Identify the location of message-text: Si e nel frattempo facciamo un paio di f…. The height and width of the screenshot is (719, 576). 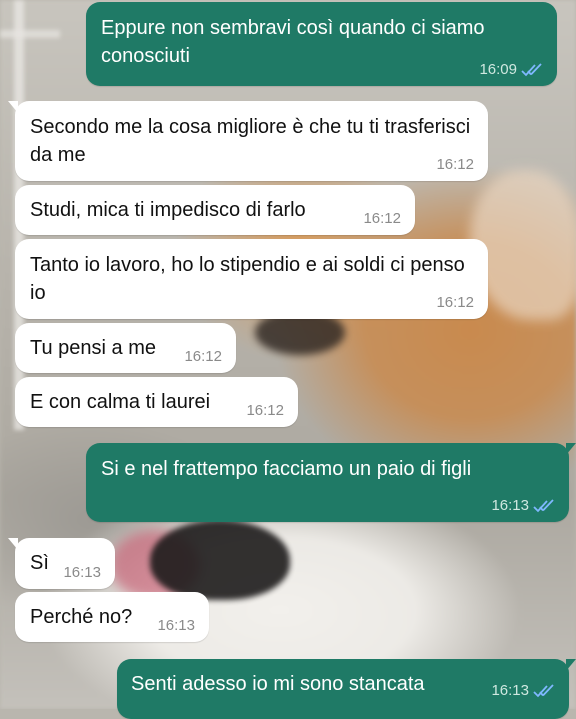
(286, 469).